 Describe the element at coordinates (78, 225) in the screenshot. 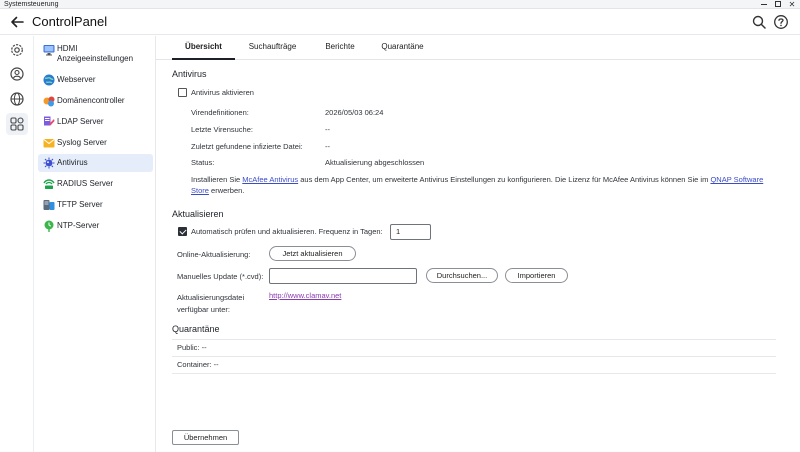

I see `sidebar-item-label: NTP-Server` at that location.